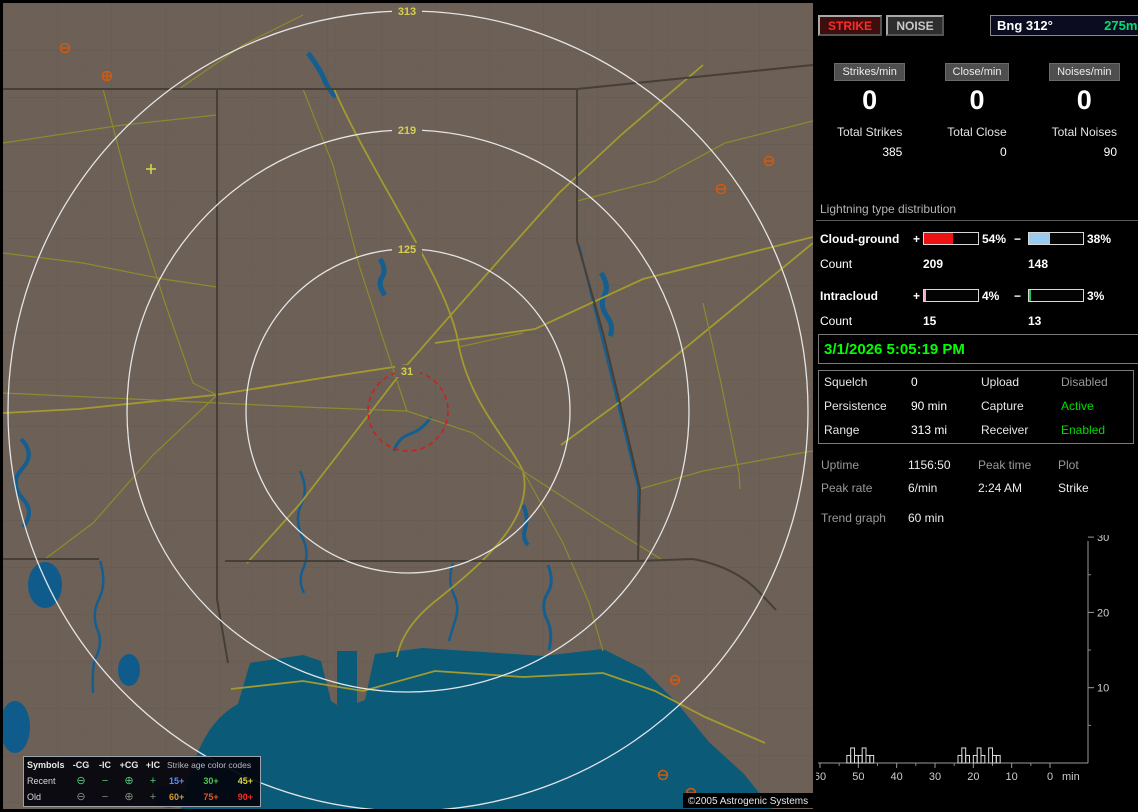 The height and width of the screenshot is (812, 1138). What do you see at coordinates (962, 659) in the screenshot?
I see `trend-graph: 60 50 40 30 20 10 0 min 10 20 30` at bounding box center [962, 659].